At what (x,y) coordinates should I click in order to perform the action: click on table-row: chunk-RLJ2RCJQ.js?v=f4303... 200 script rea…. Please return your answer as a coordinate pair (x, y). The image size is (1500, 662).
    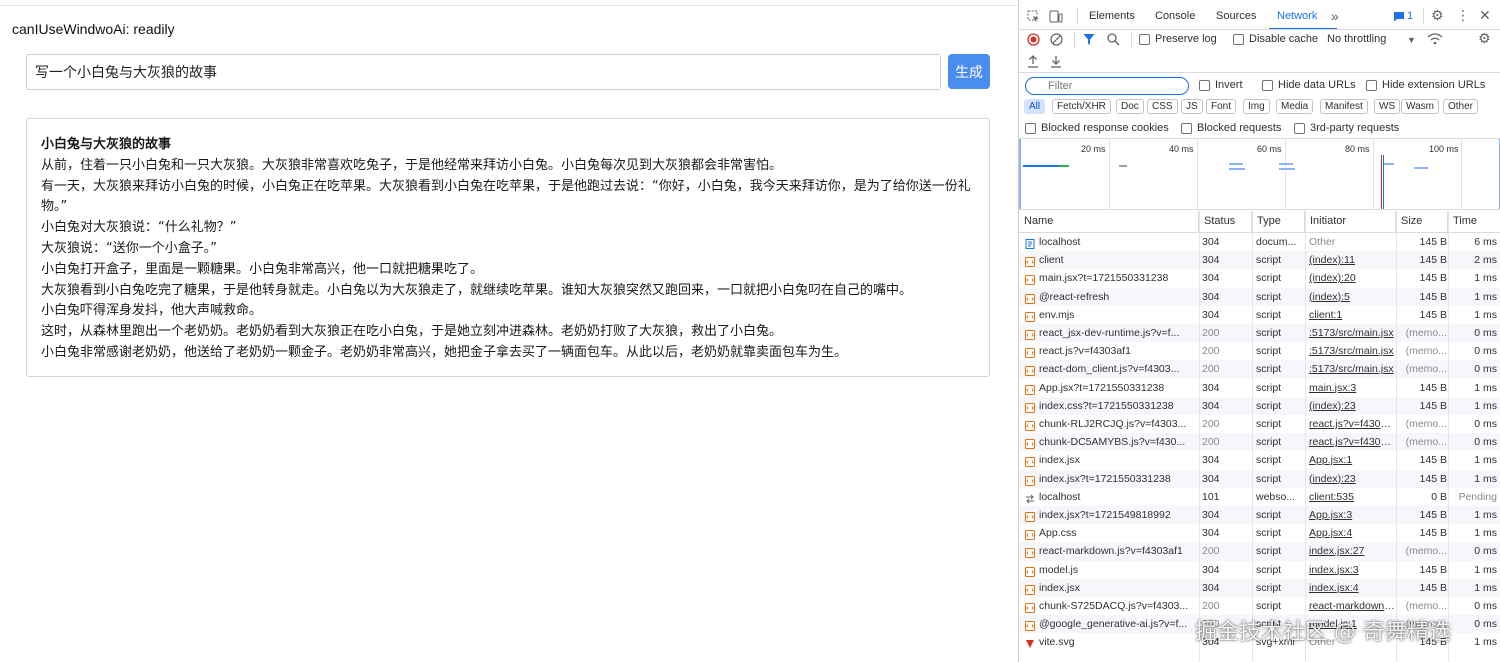
    Looking at the image, I should click on (1259, 424).